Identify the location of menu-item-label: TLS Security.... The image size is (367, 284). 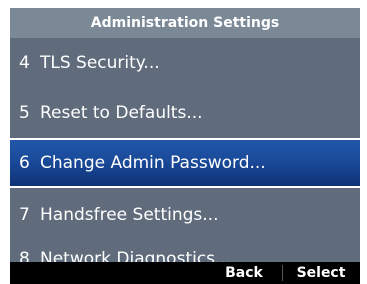
(100, 63).